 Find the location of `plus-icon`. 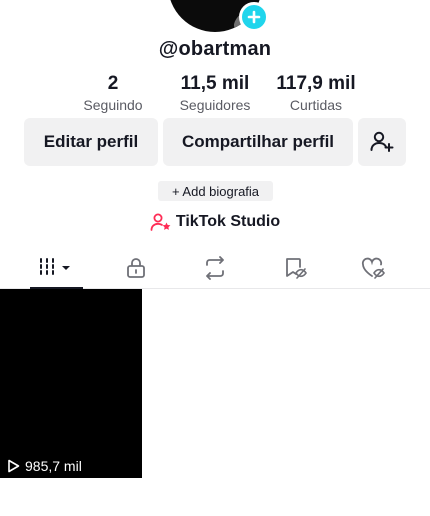

plus-icon is located at coordinates (254, 17).